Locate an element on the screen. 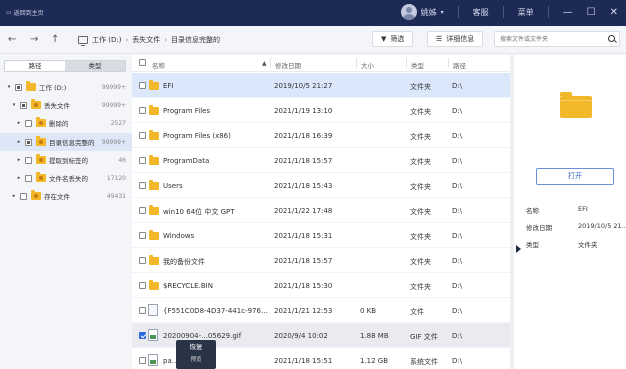 The width and height of the screenshot is (626, 369). table-row: 我的备份文件 2021/1/18 15:57 文件夹 D:\ is located at coordinates (321, 260).